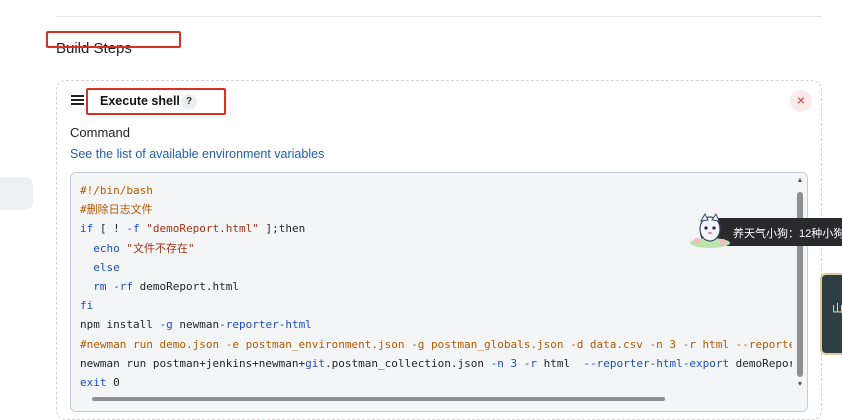  I want to click on code-line: echo "文件不存在", so click(144, 248).